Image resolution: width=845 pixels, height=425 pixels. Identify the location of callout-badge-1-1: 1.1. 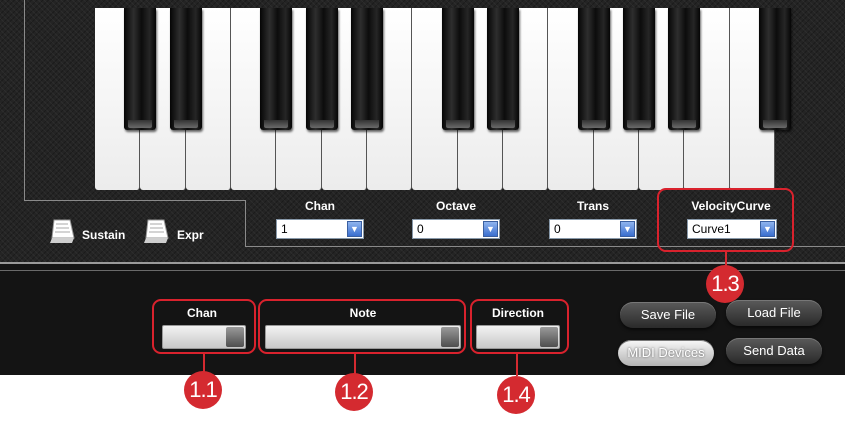
(203, 390).